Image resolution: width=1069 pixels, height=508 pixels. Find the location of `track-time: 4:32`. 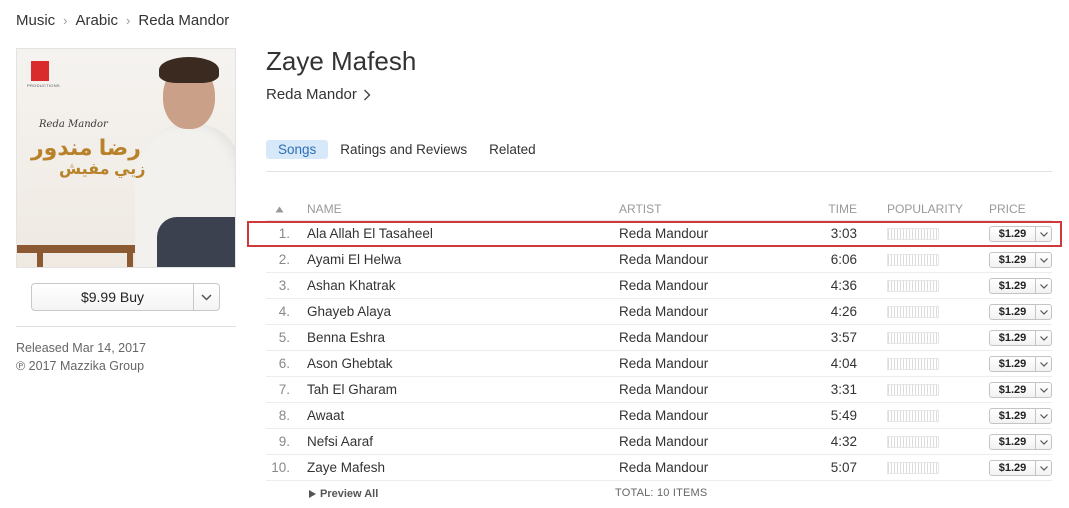

track-time: 4:32 is located at coordinates (843, 441).